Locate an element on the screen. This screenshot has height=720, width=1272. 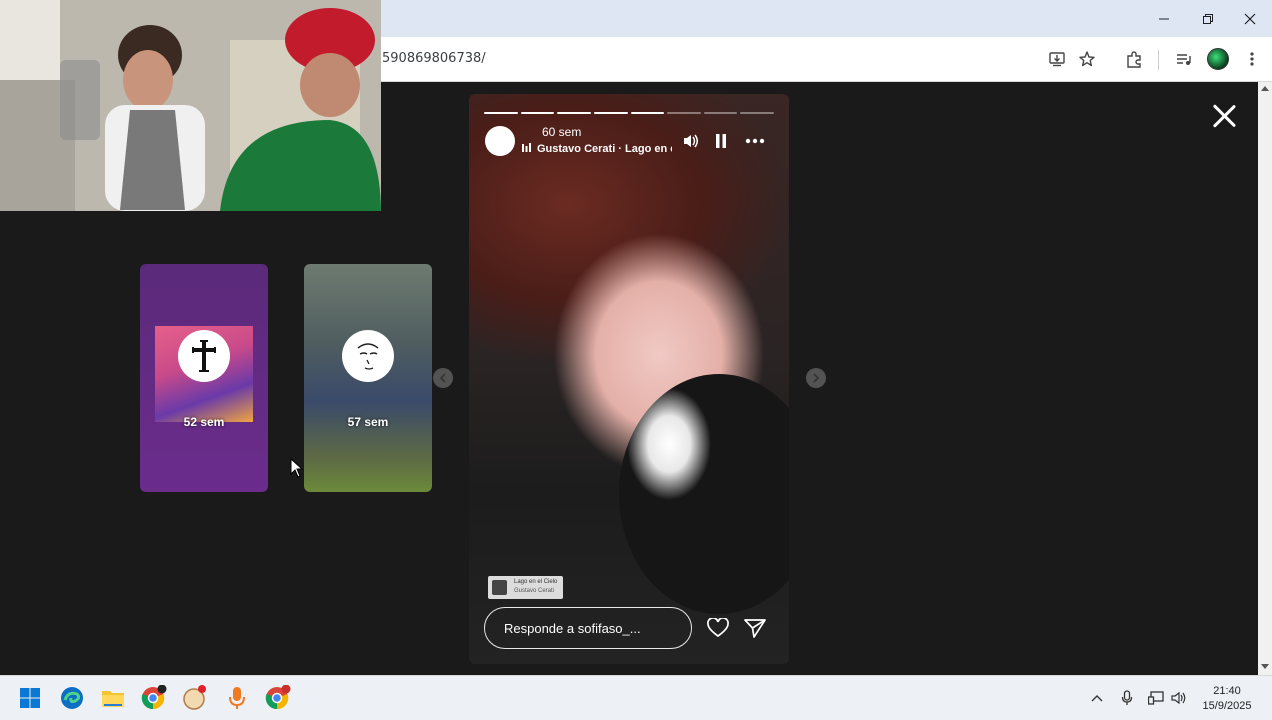
more-horizontal-icon is located at coordinates (755, 141).